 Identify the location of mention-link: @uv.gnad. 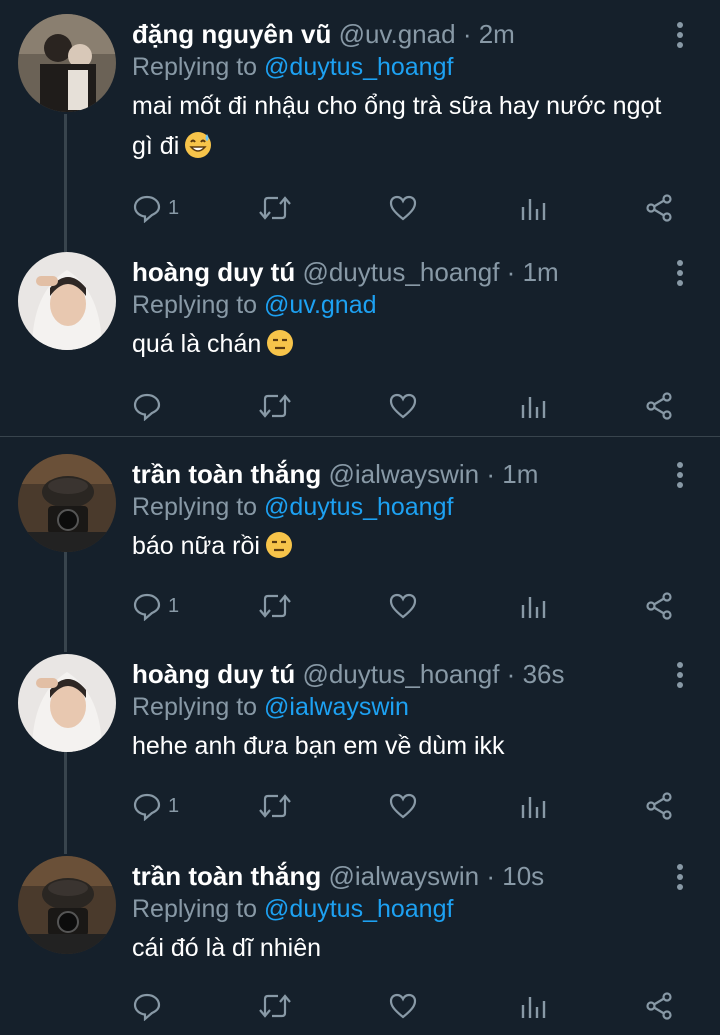
(320, 305).